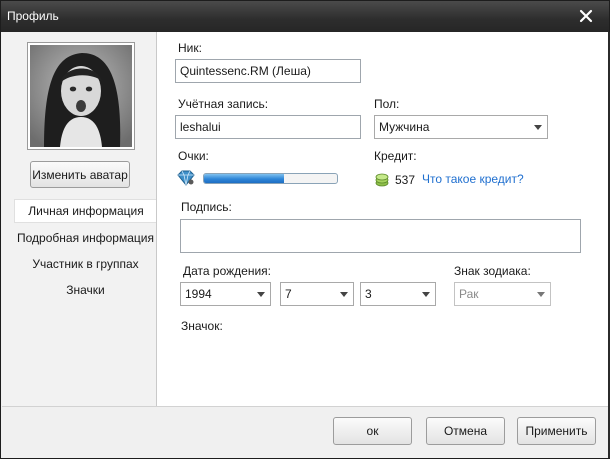 This screenshot has height=459, width=610. What do you see at coordinates (473, 179) in the screenshot?
I see `credit-help-link: Что такое кредит?` at bounding box center [473, 179].